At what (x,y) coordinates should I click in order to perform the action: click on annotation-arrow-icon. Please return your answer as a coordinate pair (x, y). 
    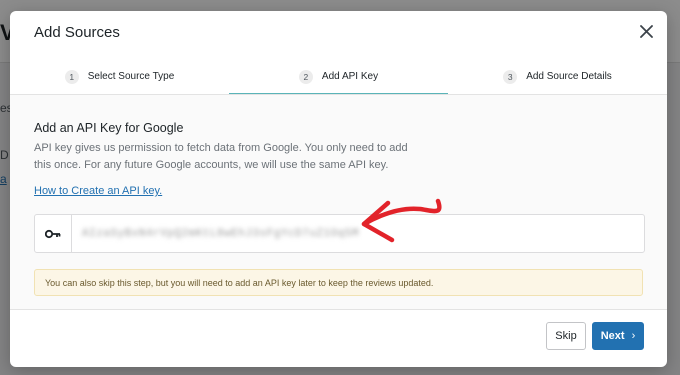
    Looking at the image, I should click on (401, 220).